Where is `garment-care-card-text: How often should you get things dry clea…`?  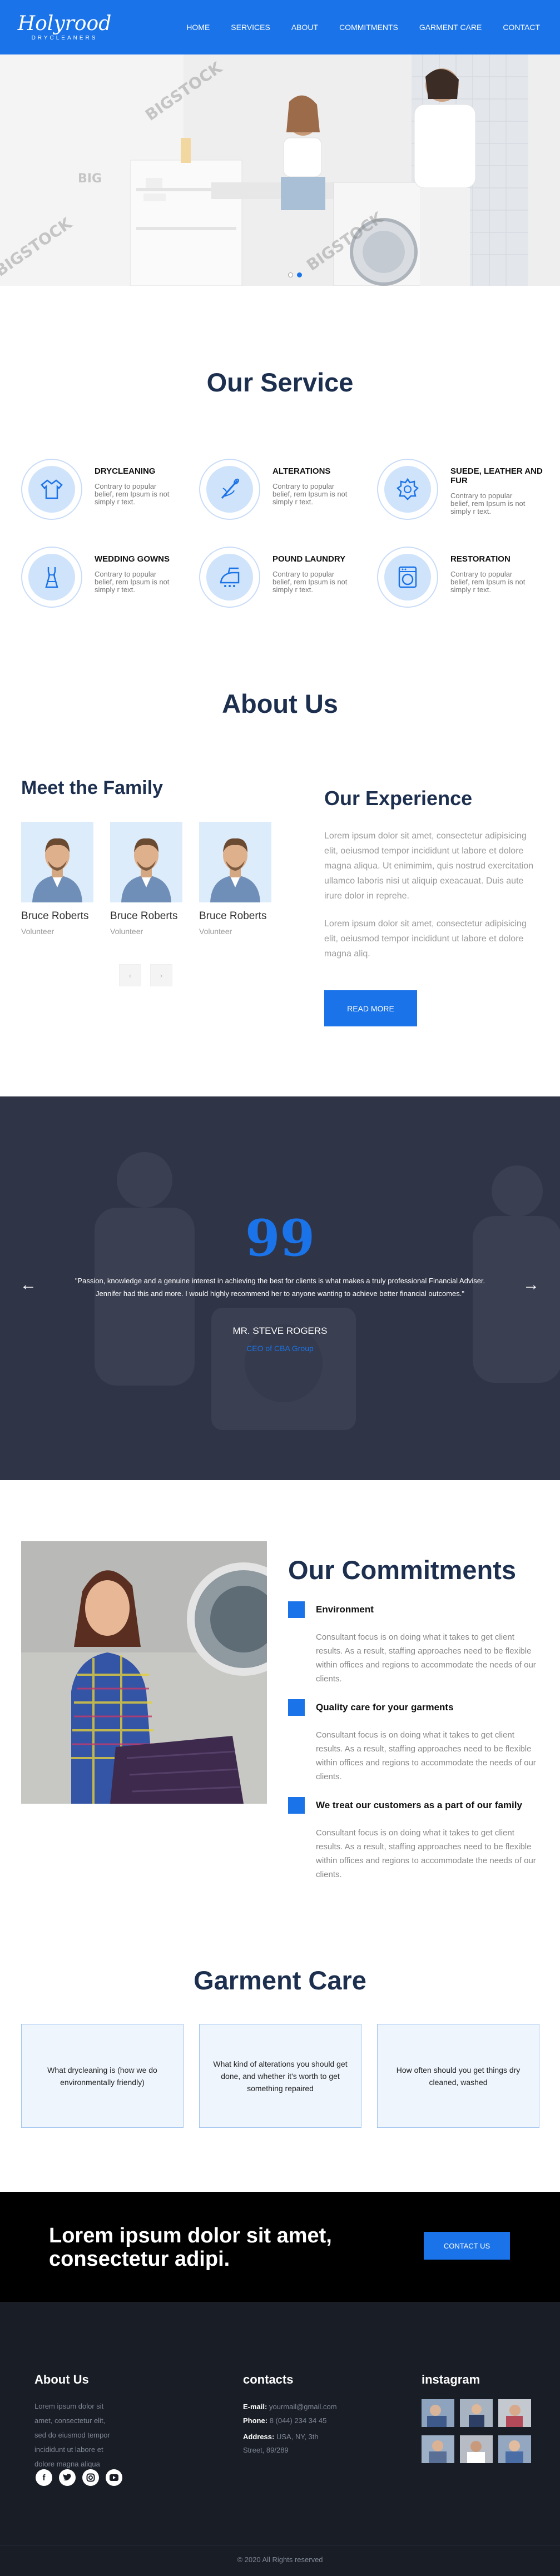 garment-care-card-text: How often should you get things dry clea… is located at coordinates (458, 2076).